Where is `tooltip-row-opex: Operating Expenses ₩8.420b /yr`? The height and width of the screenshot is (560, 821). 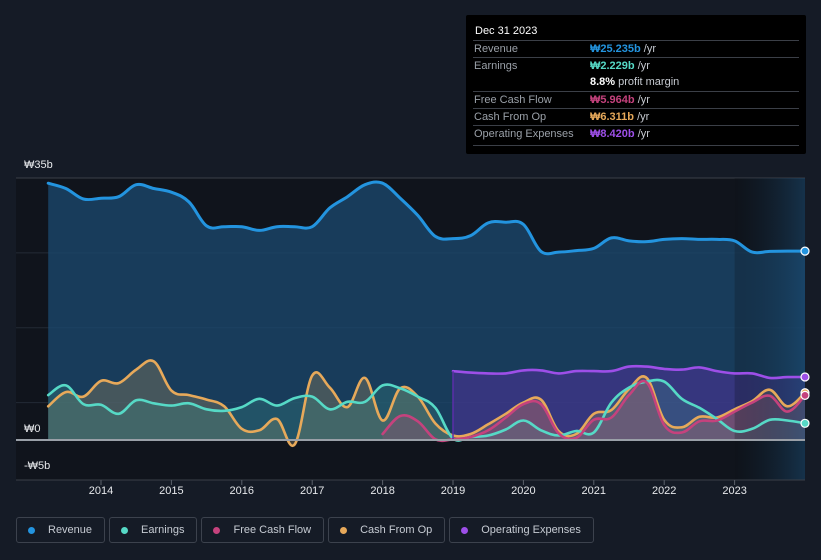 tooltip-row-opex: Operating Expenses ₩8.420b /yr is located at coordinates (636, 134).